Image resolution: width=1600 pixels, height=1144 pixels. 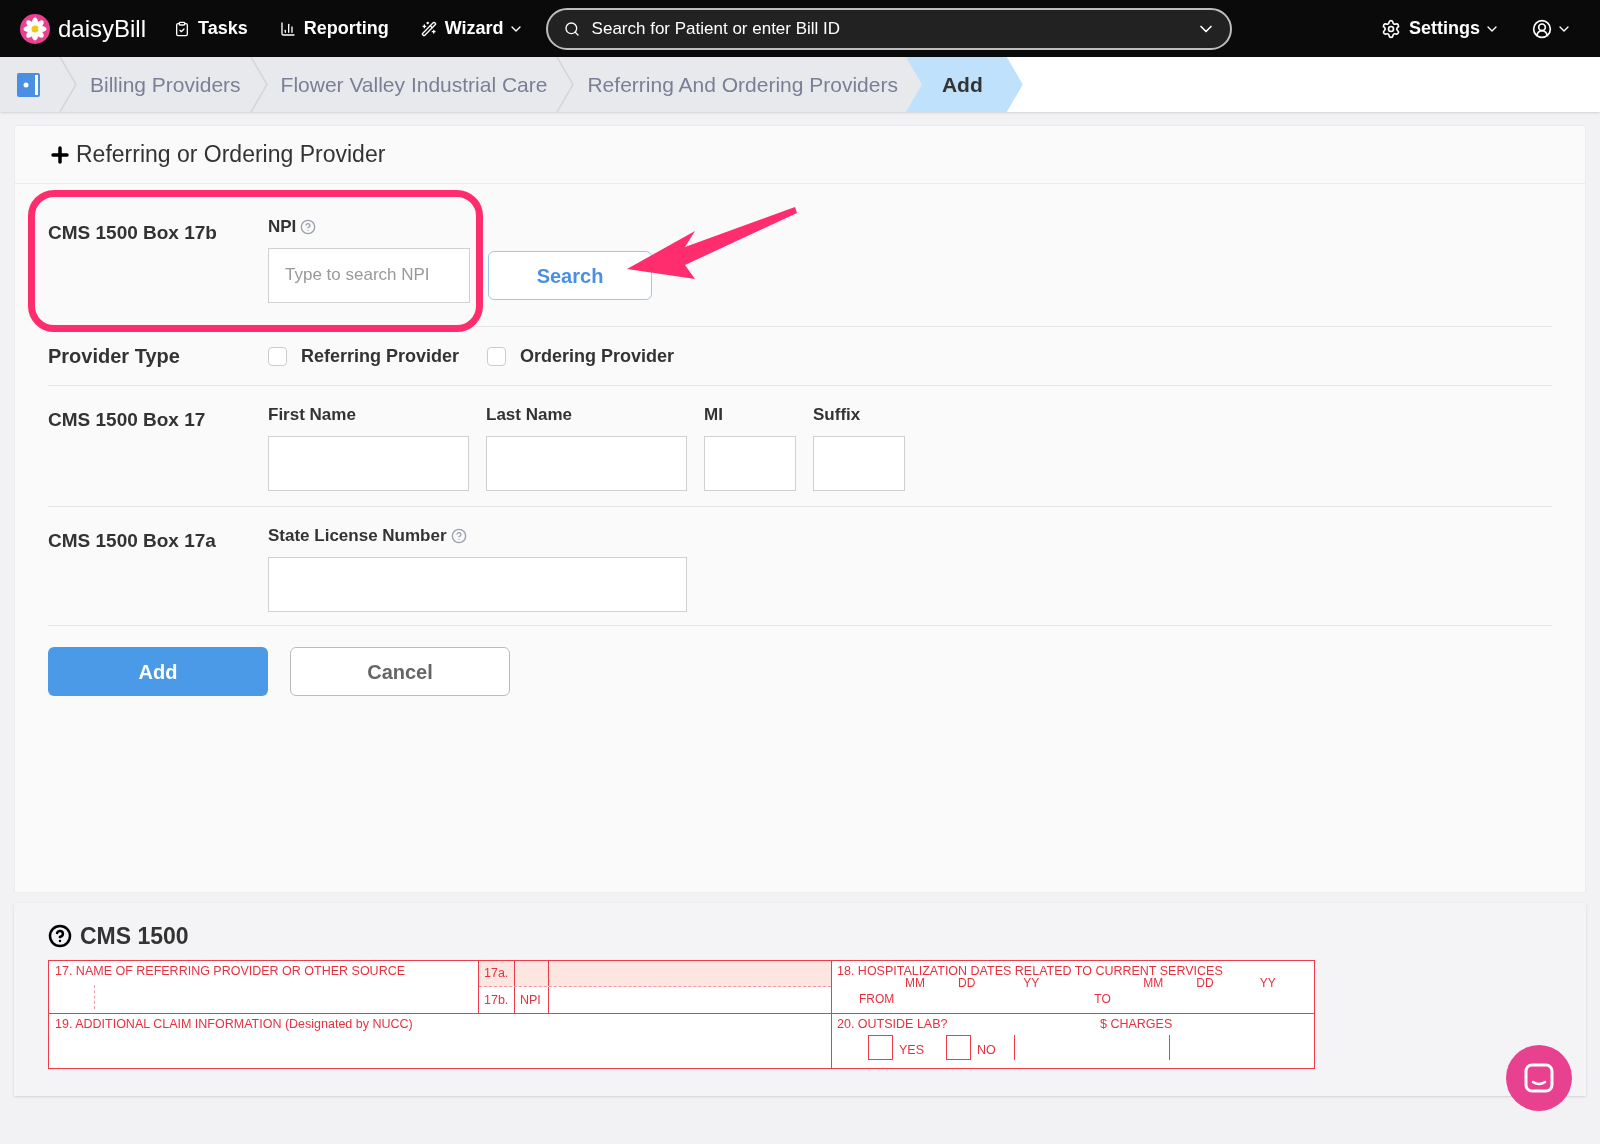 I want to click on row-label: CMS 1500 Box 17b, so click(x=133, y=233).